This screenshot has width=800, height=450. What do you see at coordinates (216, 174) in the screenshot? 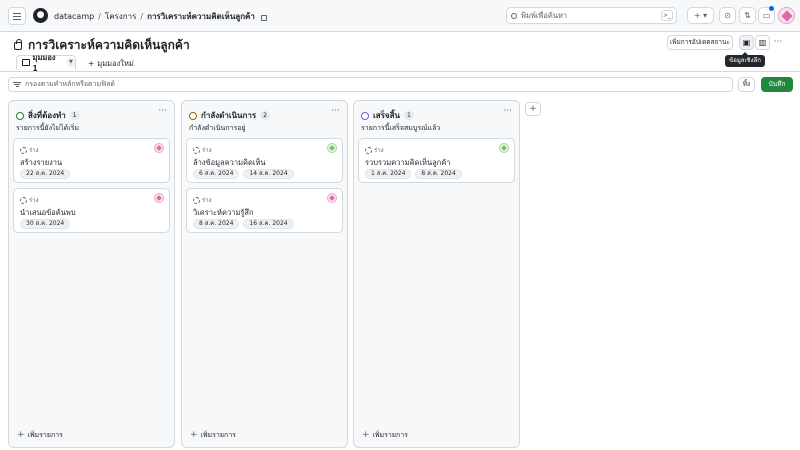
I see `date-chip: 6 ส.ค. 2024` at bounding box center [216, 174].